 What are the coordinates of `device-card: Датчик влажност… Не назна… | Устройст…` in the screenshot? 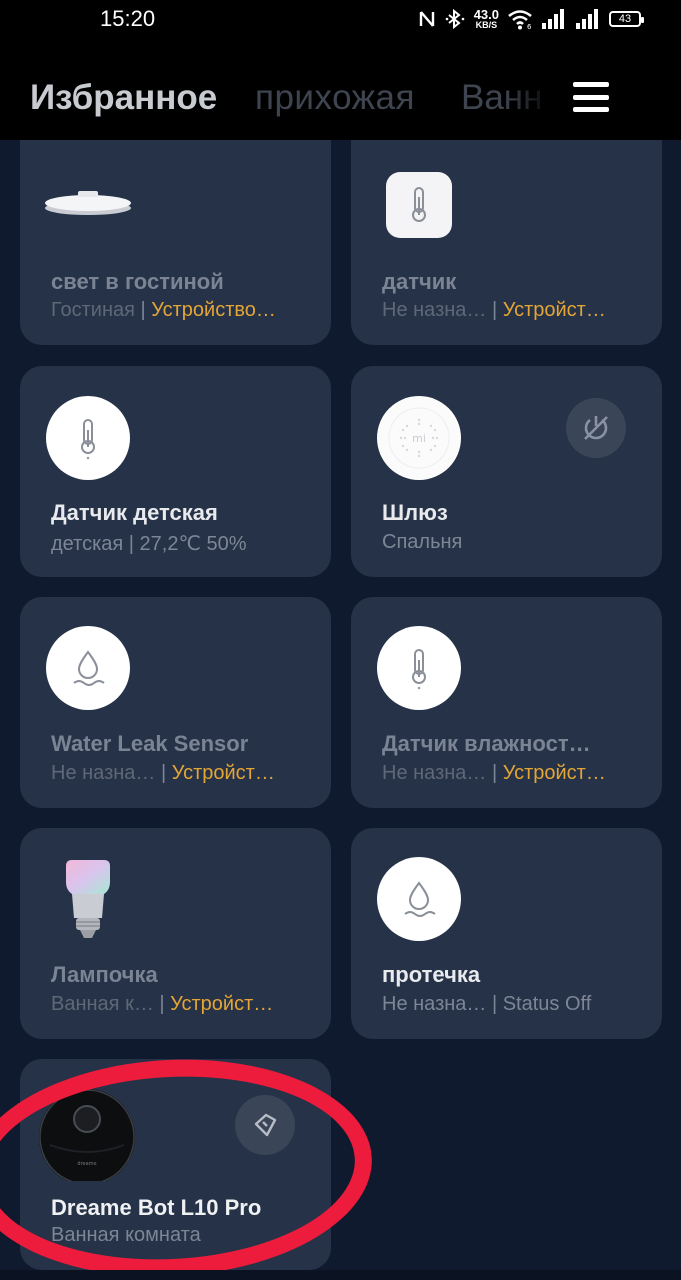 It's located at (506, 702).